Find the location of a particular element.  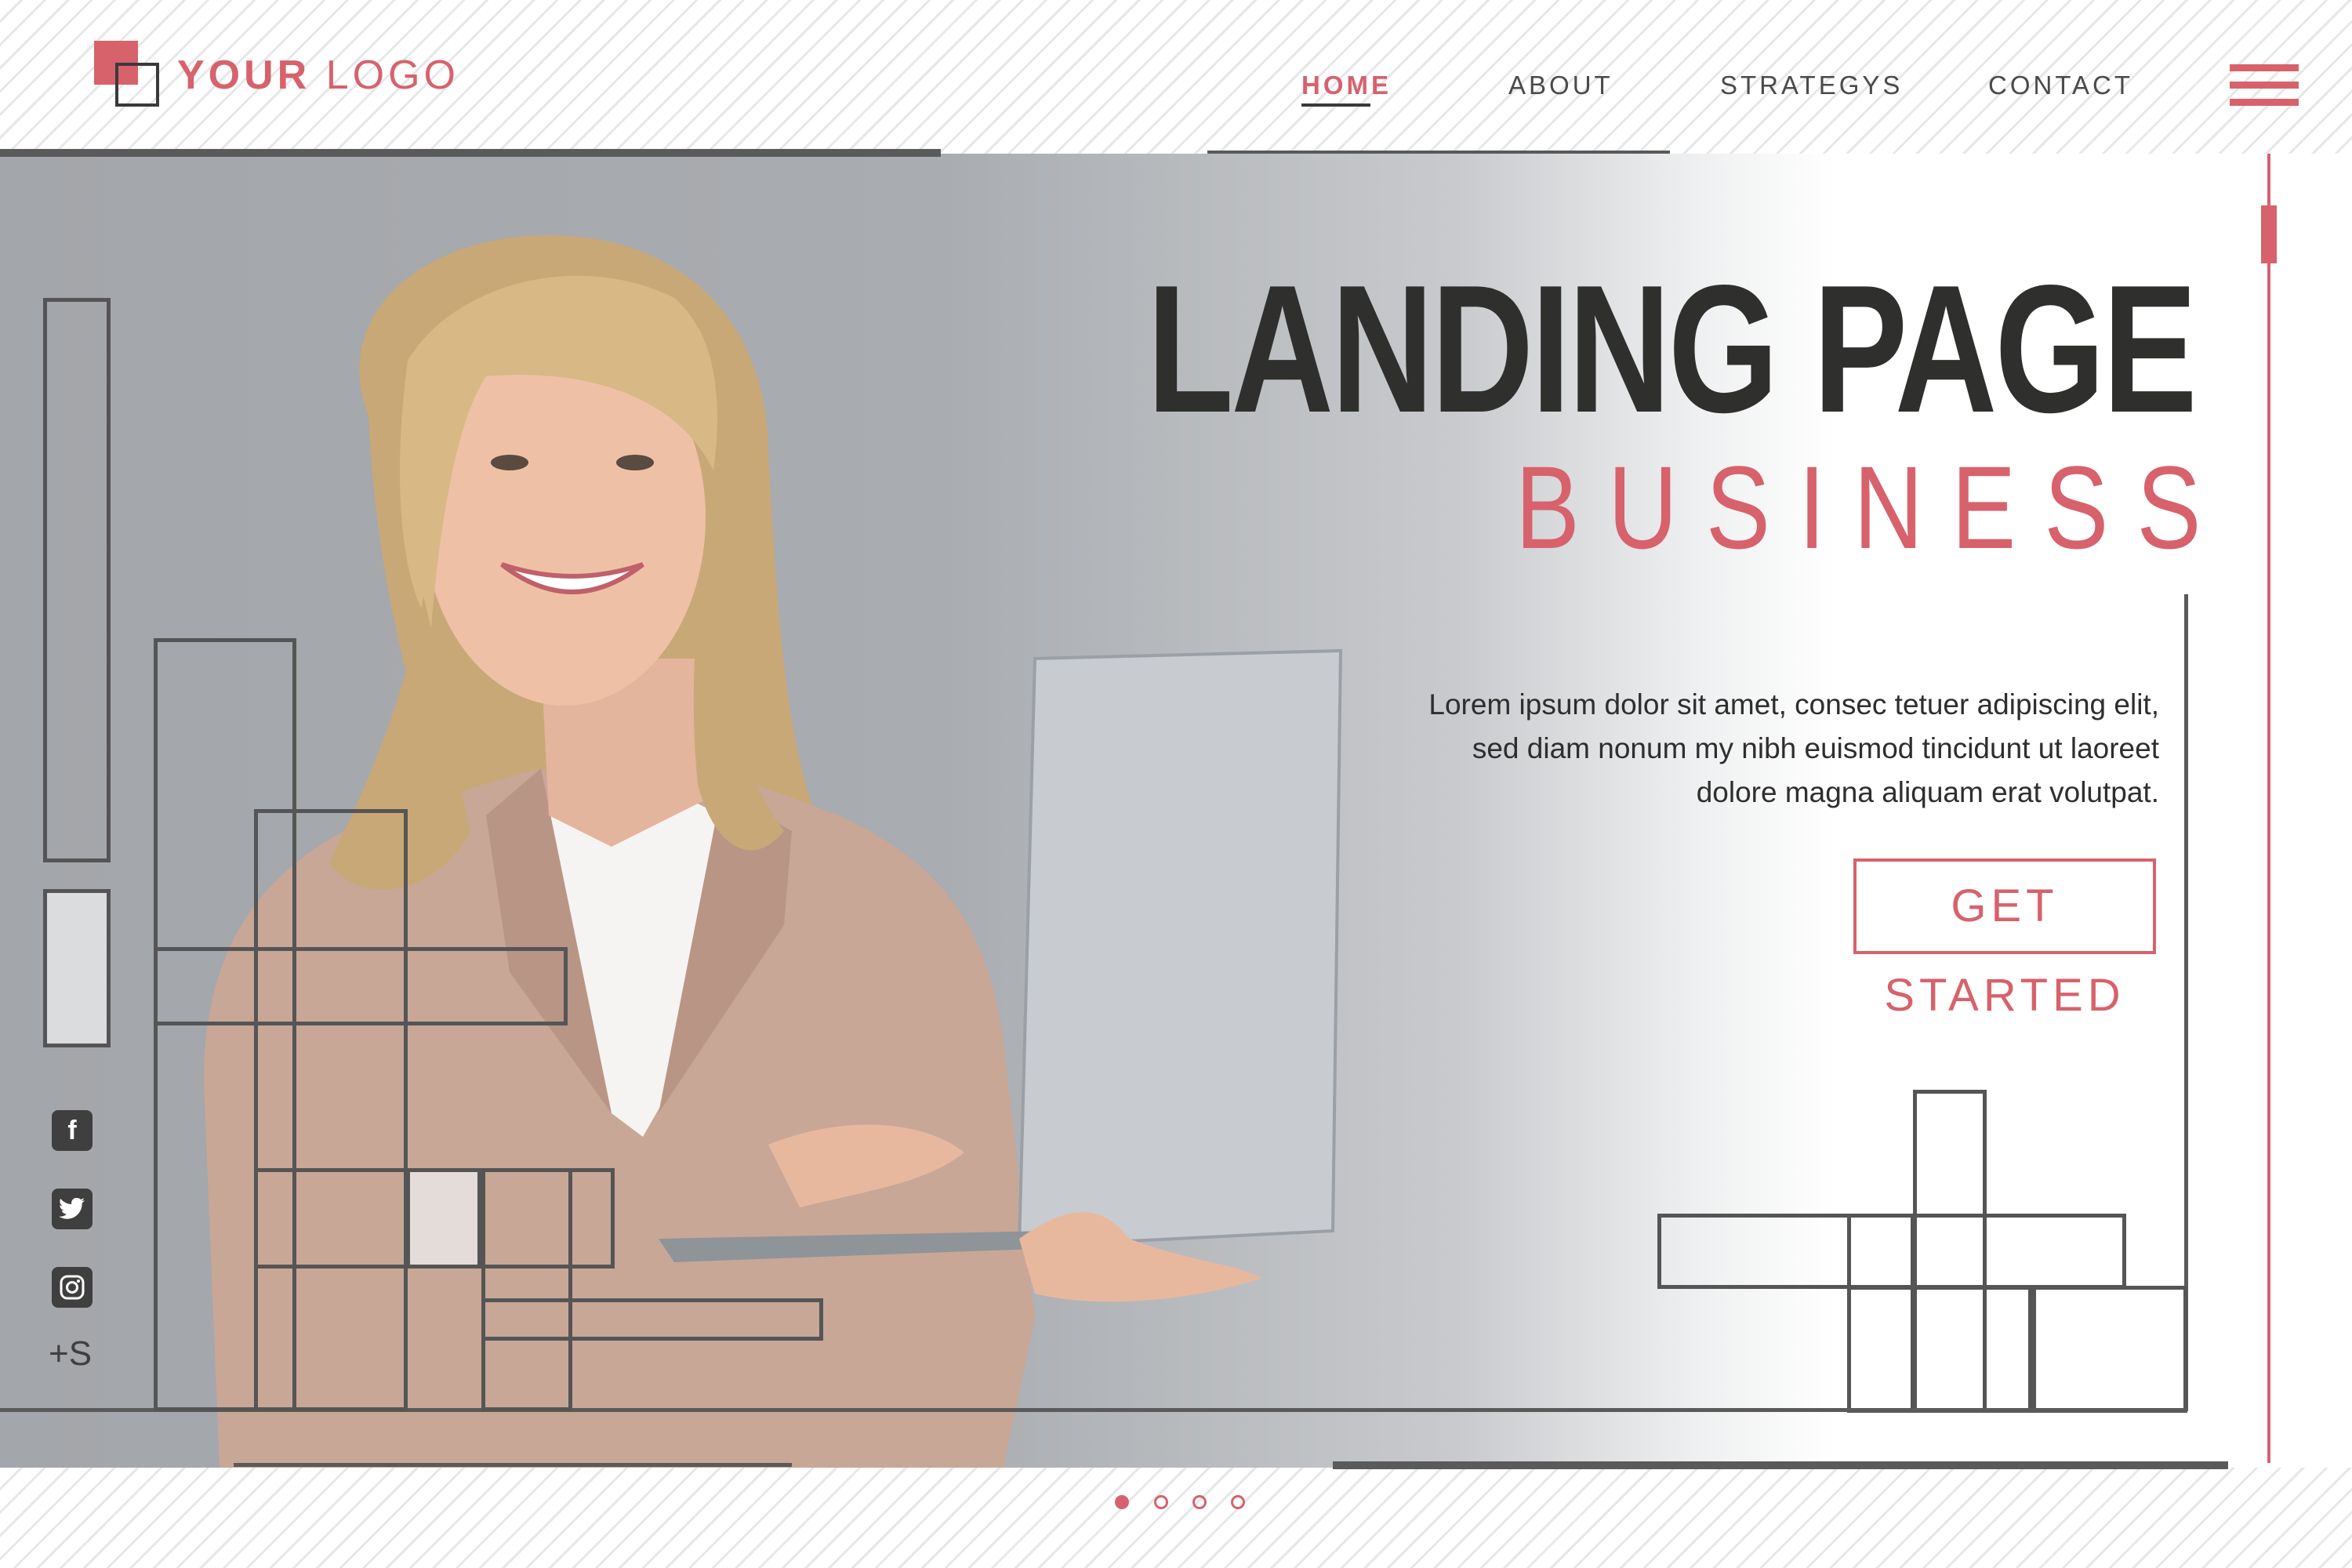

nav-active-underline is located at coordinates (1335, 105).